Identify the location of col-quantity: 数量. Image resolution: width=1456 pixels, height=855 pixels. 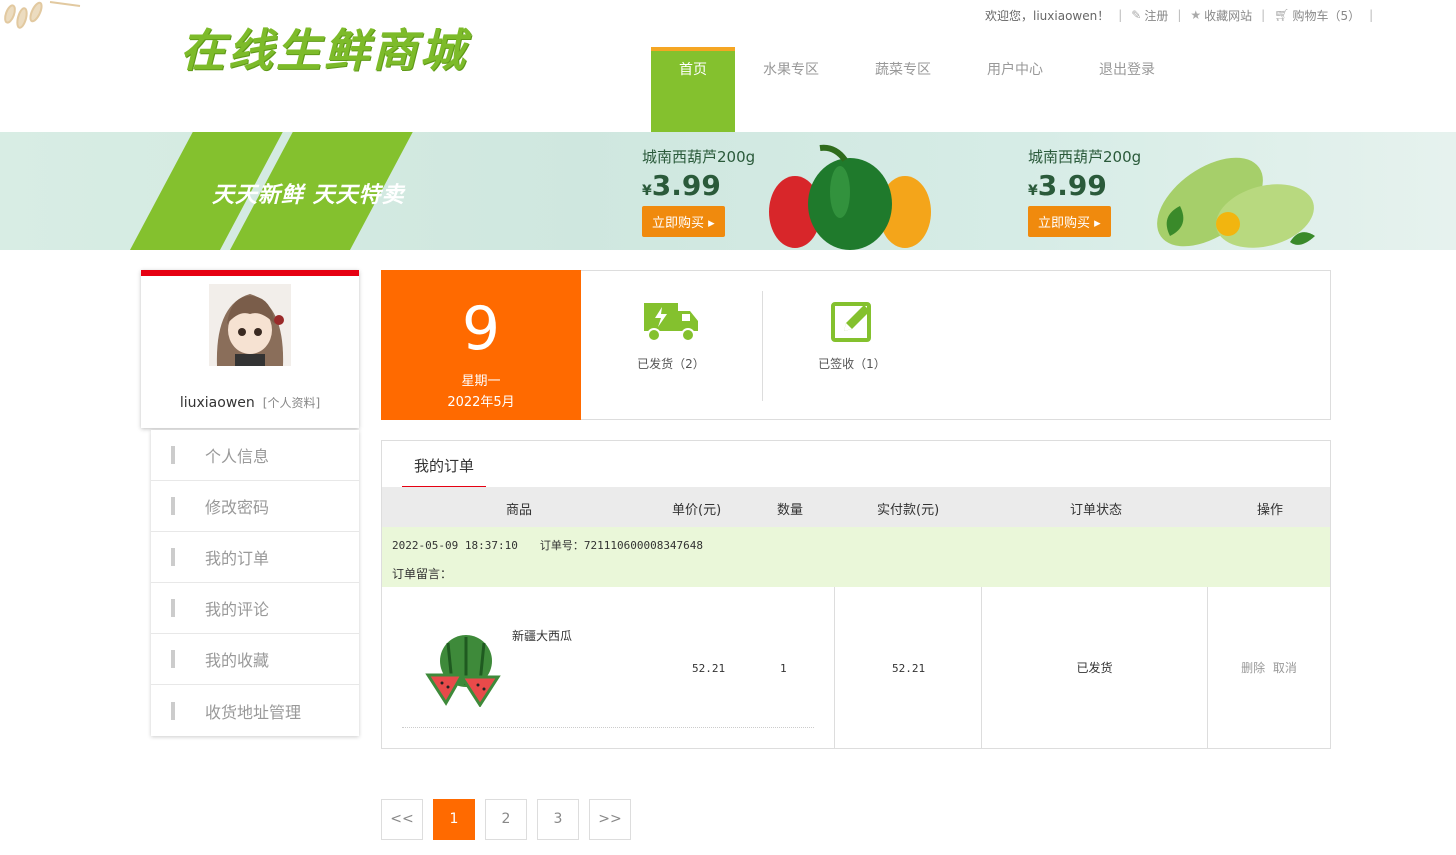
(790, 510).